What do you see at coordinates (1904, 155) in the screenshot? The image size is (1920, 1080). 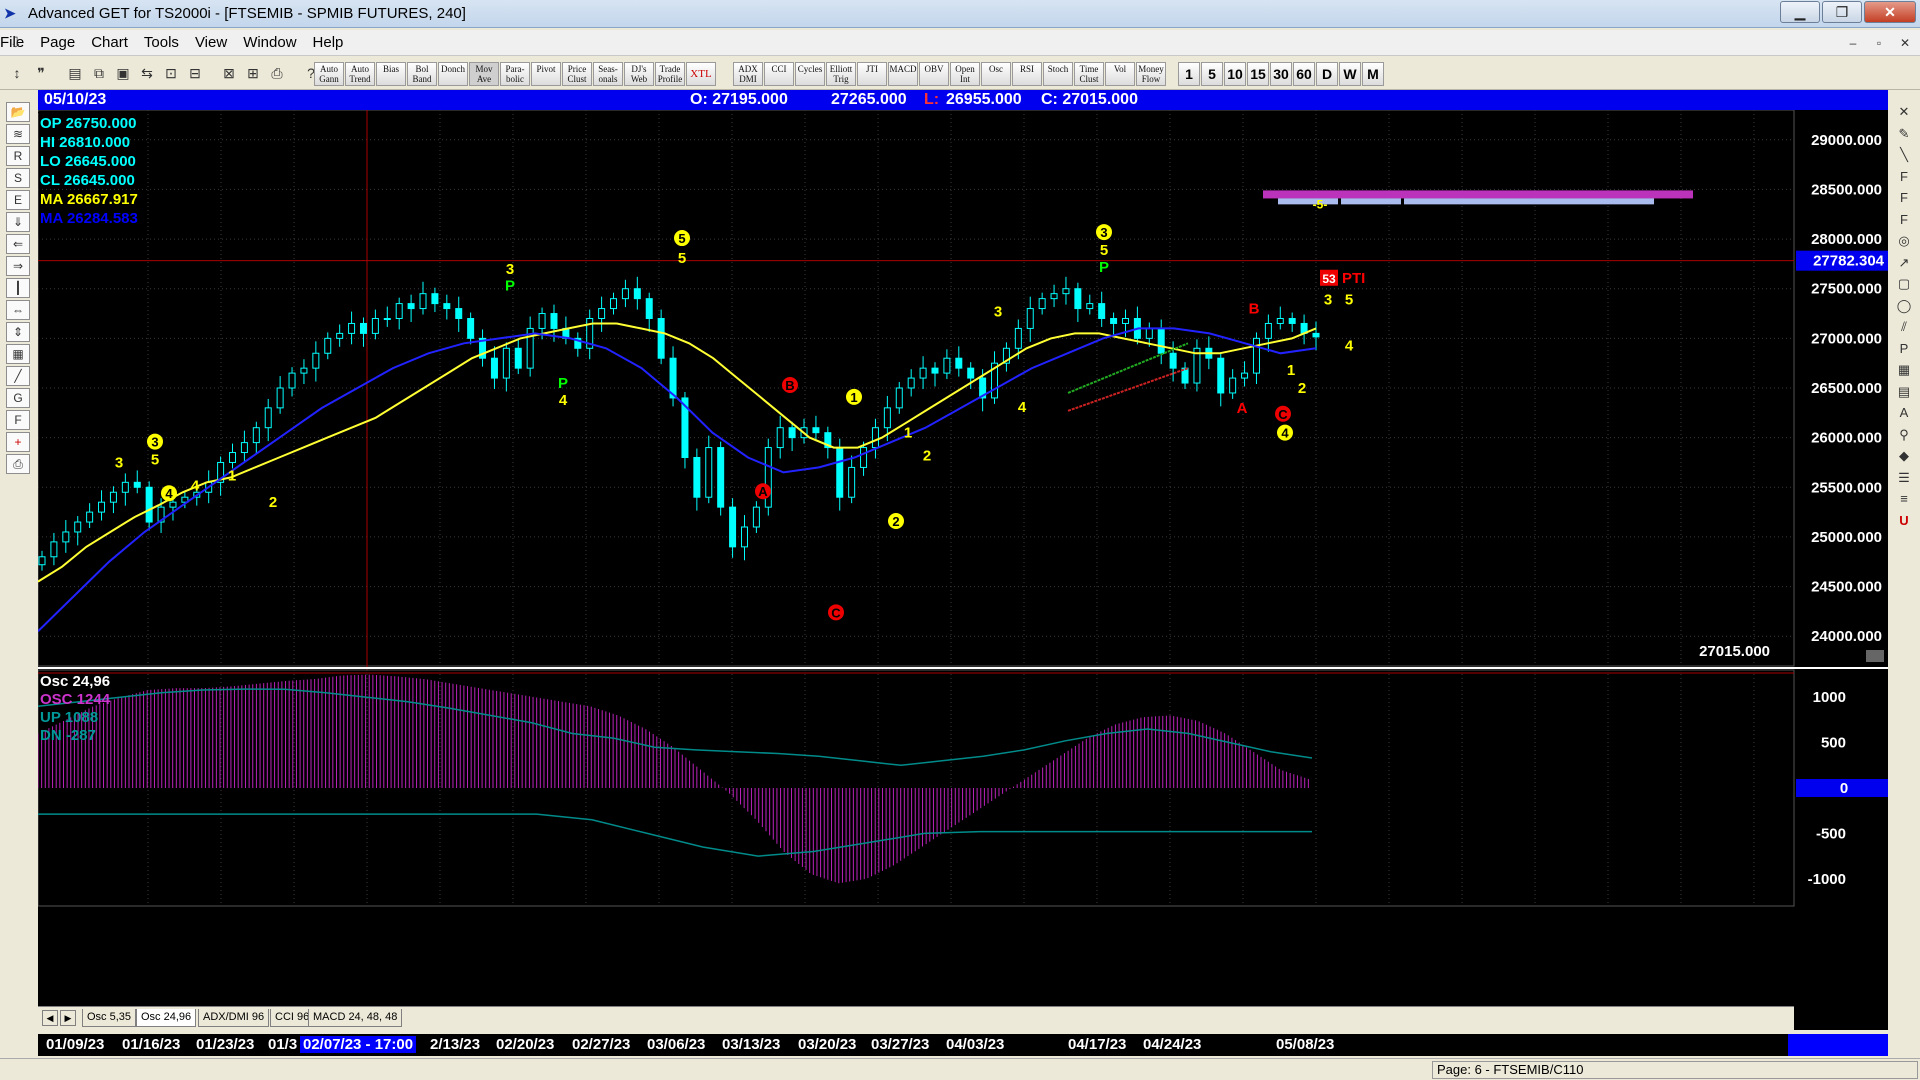 I see `line-icon: ╲` at bounding box center [1904, 155].